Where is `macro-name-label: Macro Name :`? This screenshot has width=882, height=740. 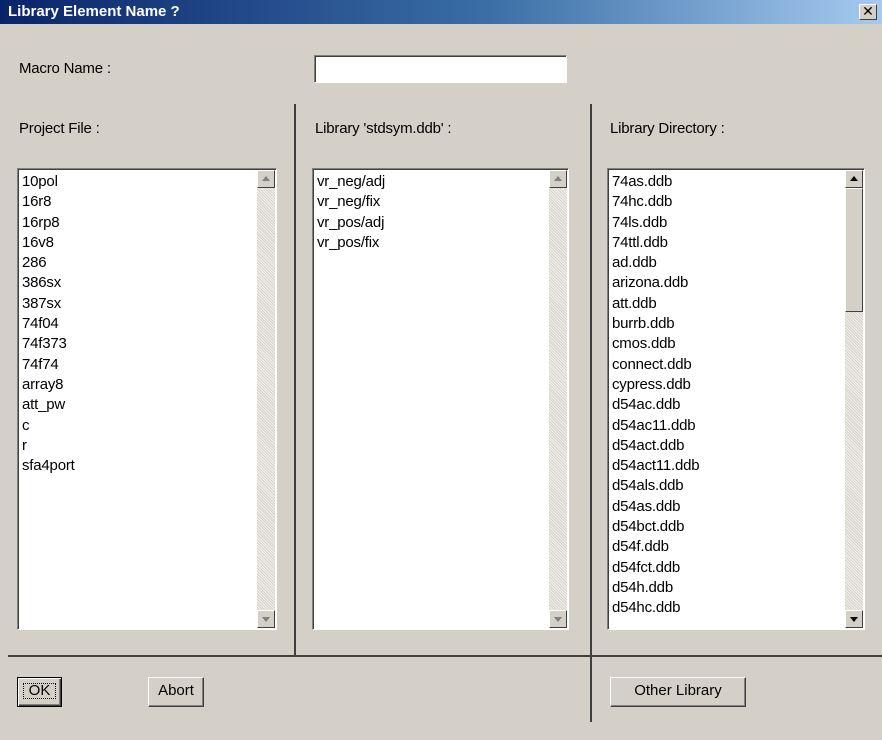
macro-name-label: Macro Name : is located at coordinates (65, 68).